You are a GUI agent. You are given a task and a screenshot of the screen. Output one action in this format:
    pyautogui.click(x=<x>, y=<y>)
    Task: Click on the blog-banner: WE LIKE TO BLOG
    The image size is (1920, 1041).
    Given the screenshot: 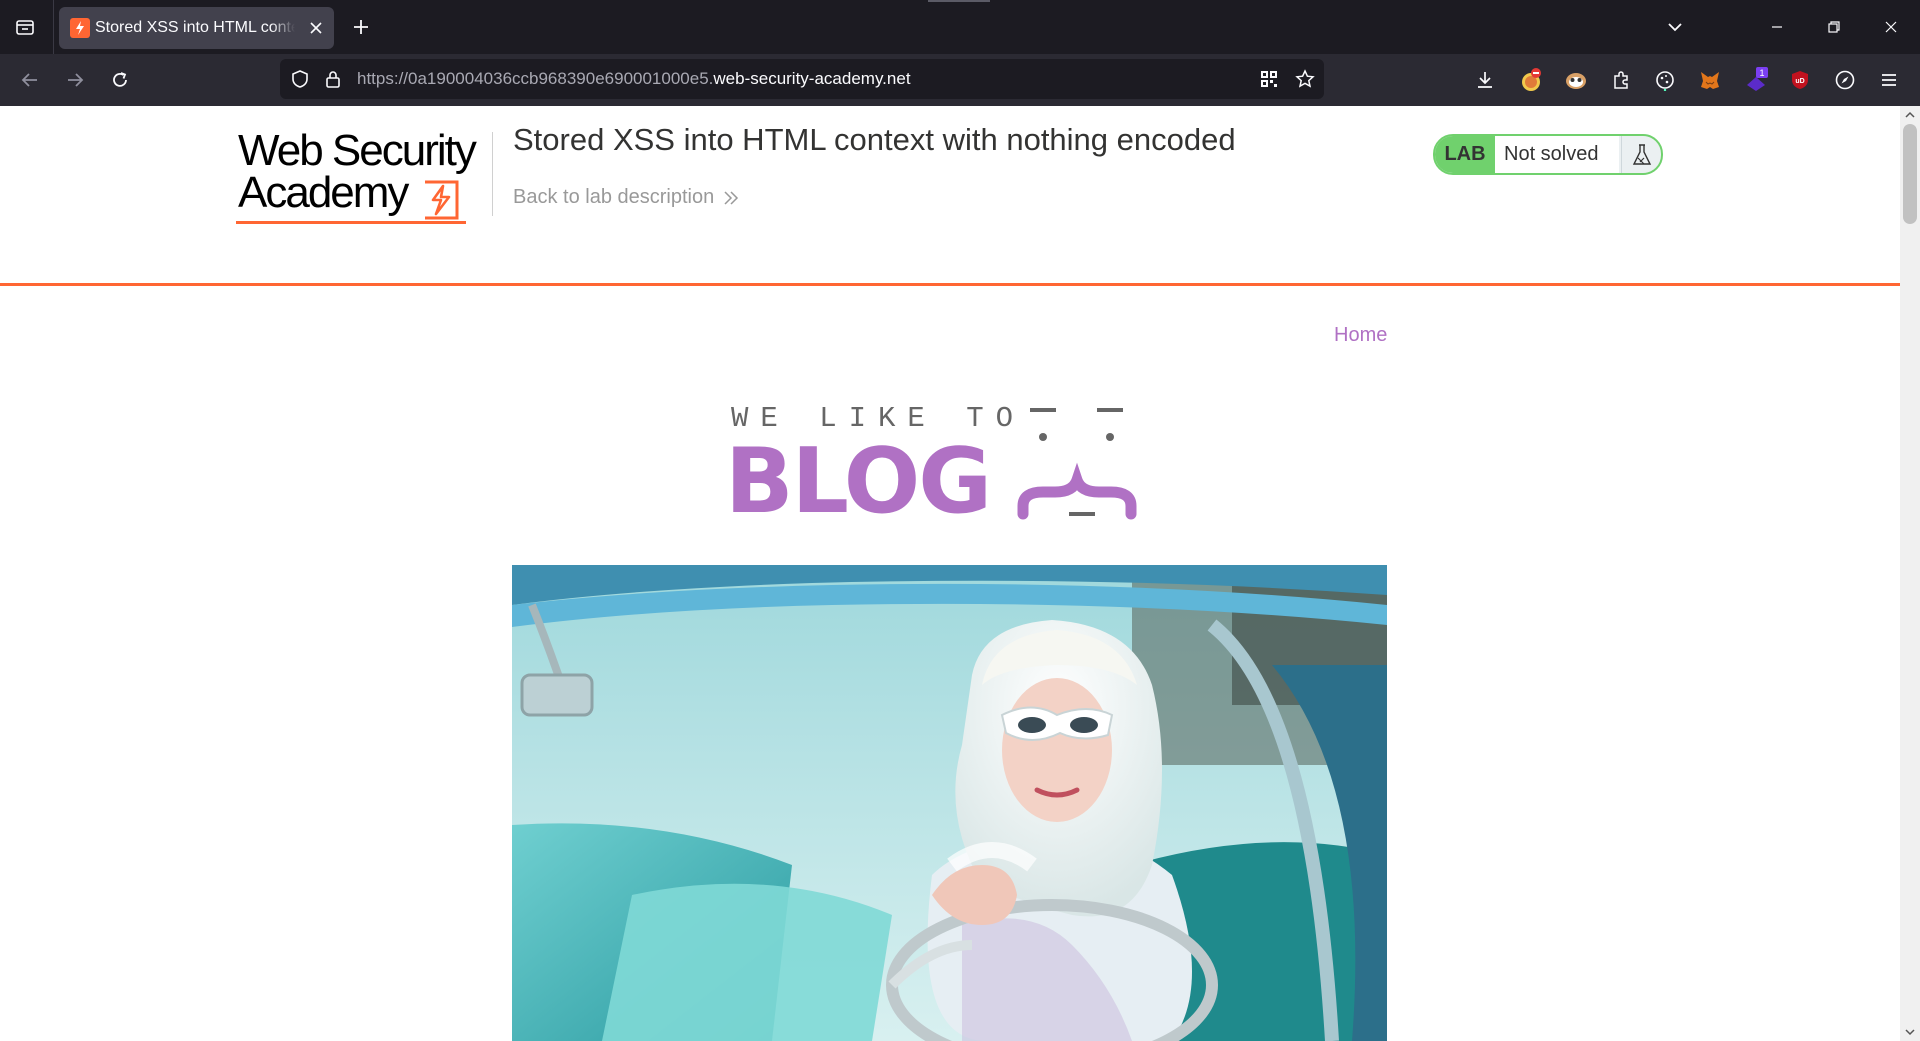 What is the action you would take?
    pyautogui.click(x=950, y=464)
    